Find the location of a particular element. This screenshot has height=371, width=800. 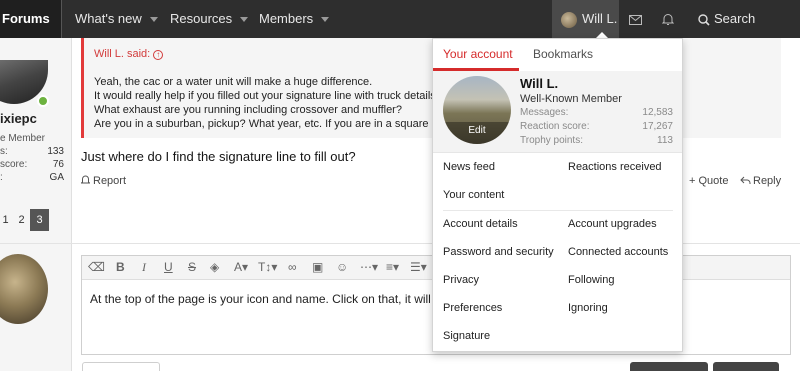

nav-members: Members is located at coordinates (294, 19).